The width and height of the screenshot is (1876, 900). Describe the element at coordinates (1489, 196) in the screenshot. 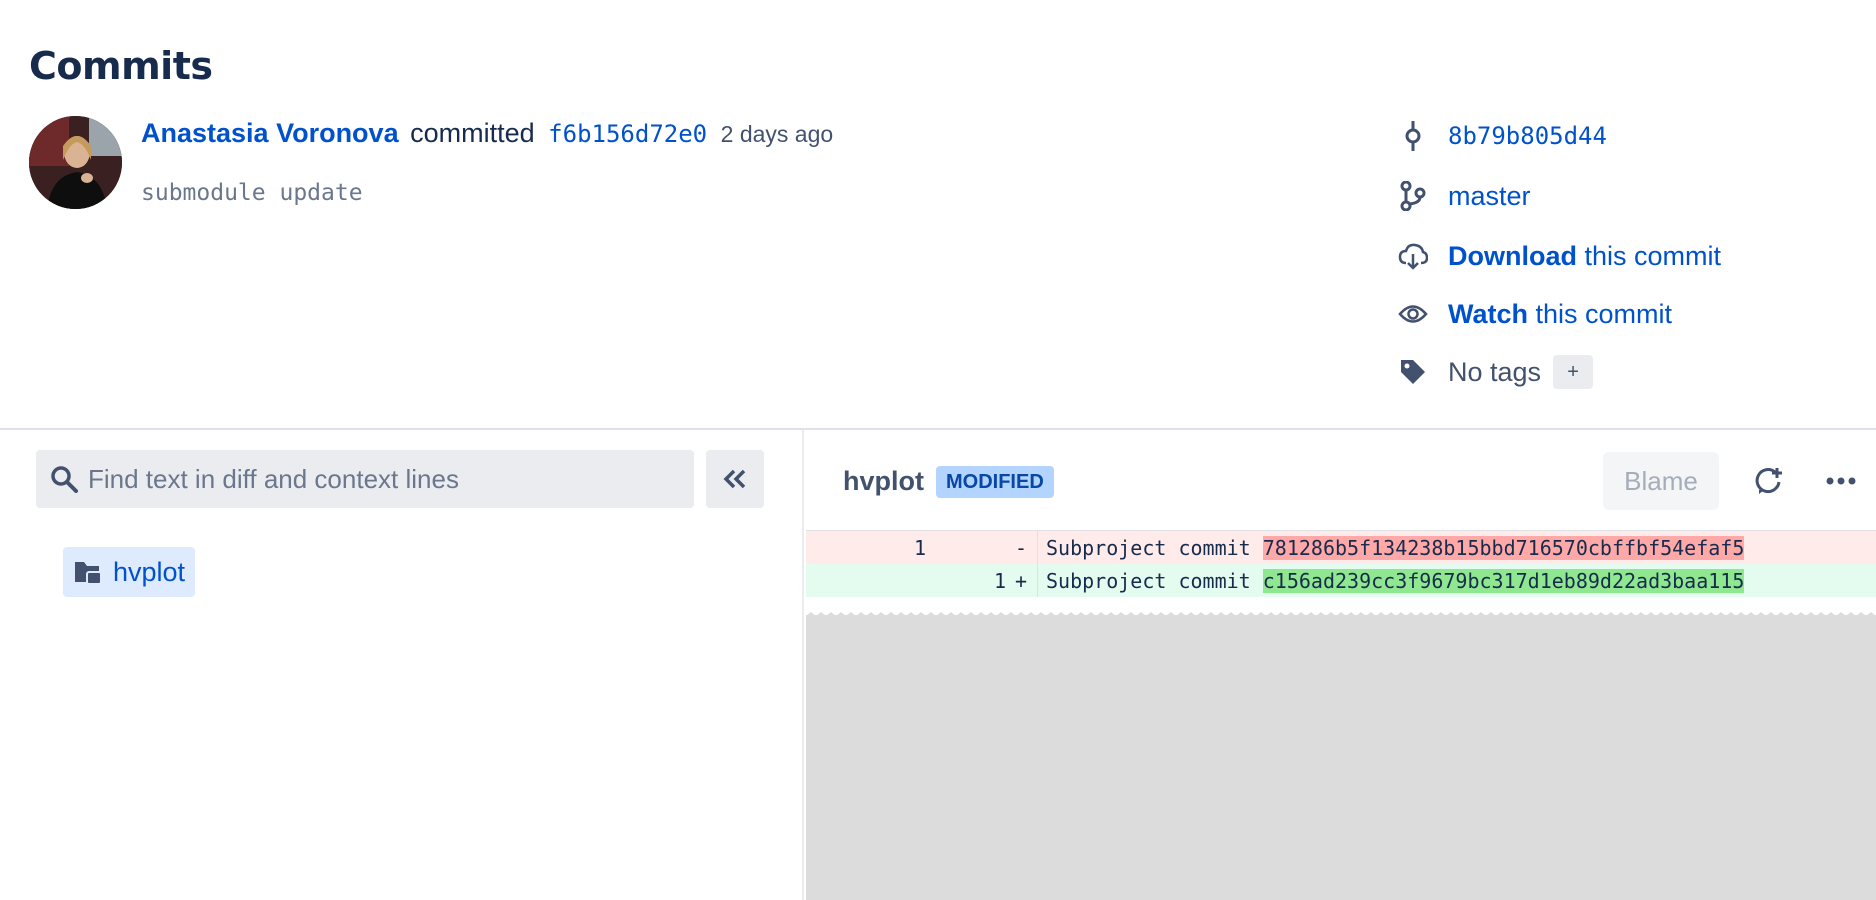

I see `branch-link: master` at that location.